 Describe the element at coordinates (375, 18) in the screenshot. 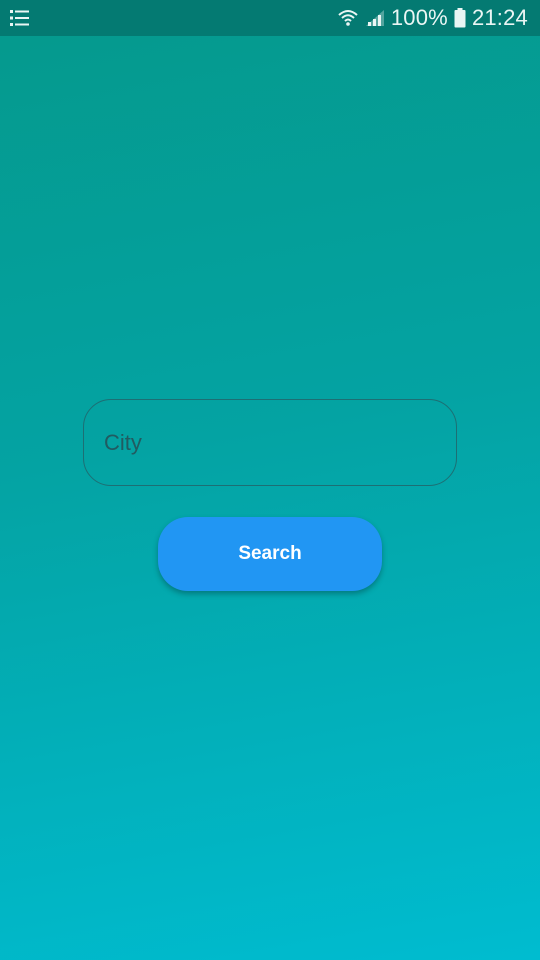

I see `signal-icon` at that location.